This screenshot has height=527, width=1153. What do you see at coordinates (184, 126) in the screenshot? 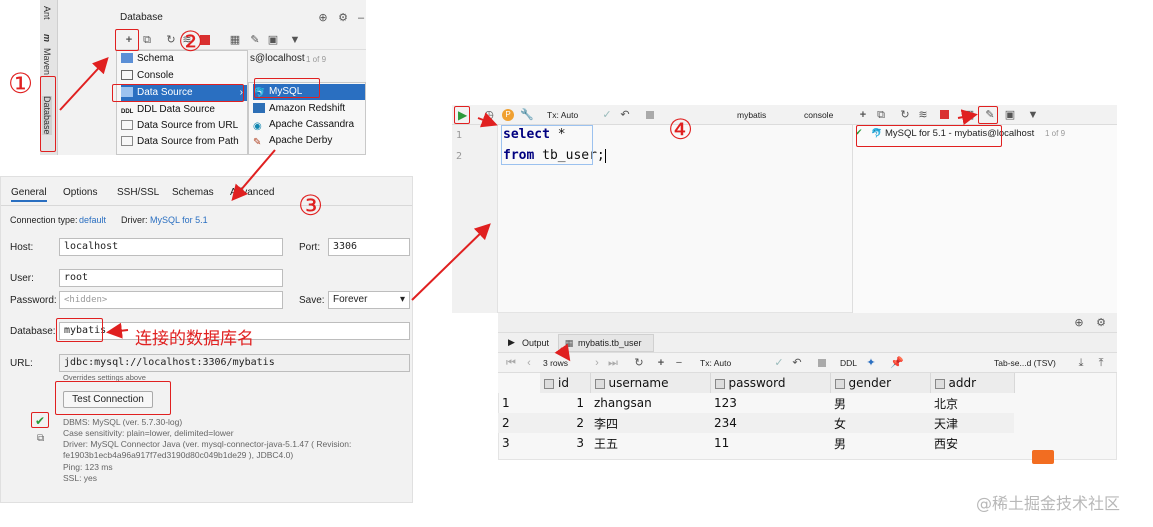
I see `menu-item-data-source-url: Data Source from URL` at bounding box center [184, 126].